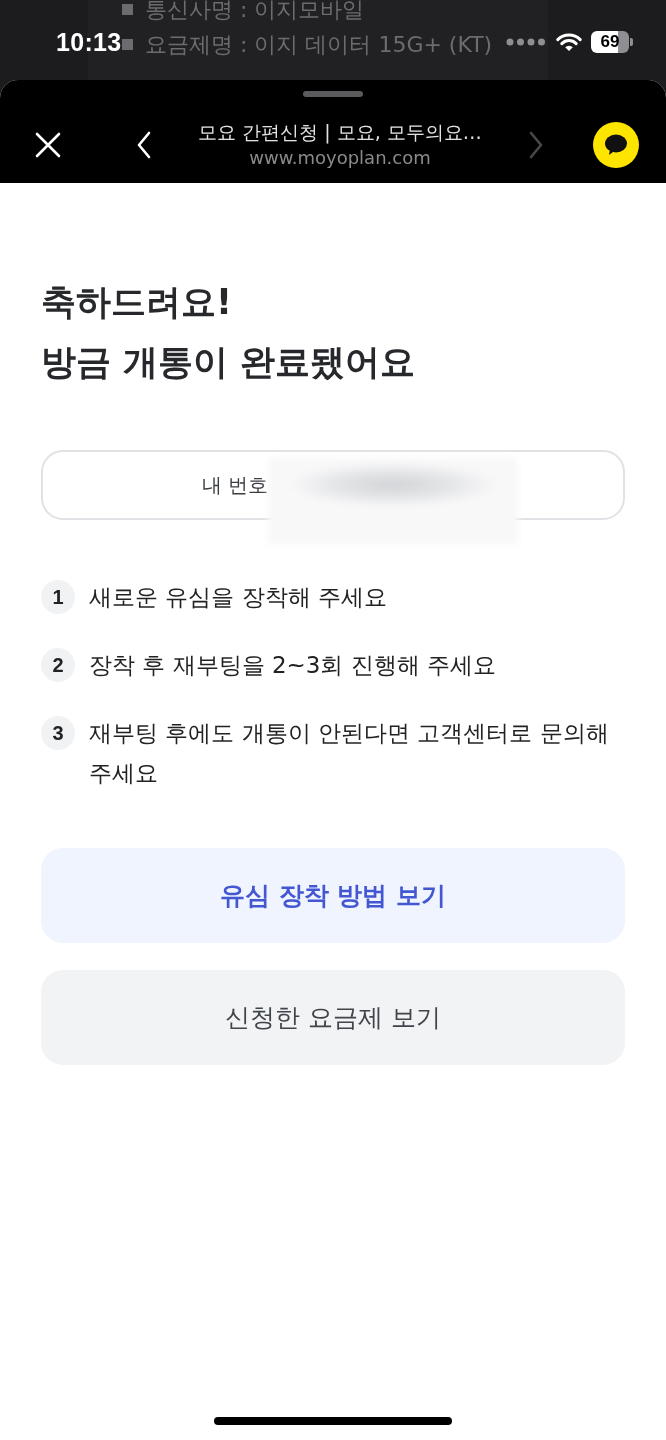 This screenshot has height=1440, width=666. What do you see at coordinates (58, 597) in the screenshot?
I see `step-number: 1` at bounding box center [58, 597].